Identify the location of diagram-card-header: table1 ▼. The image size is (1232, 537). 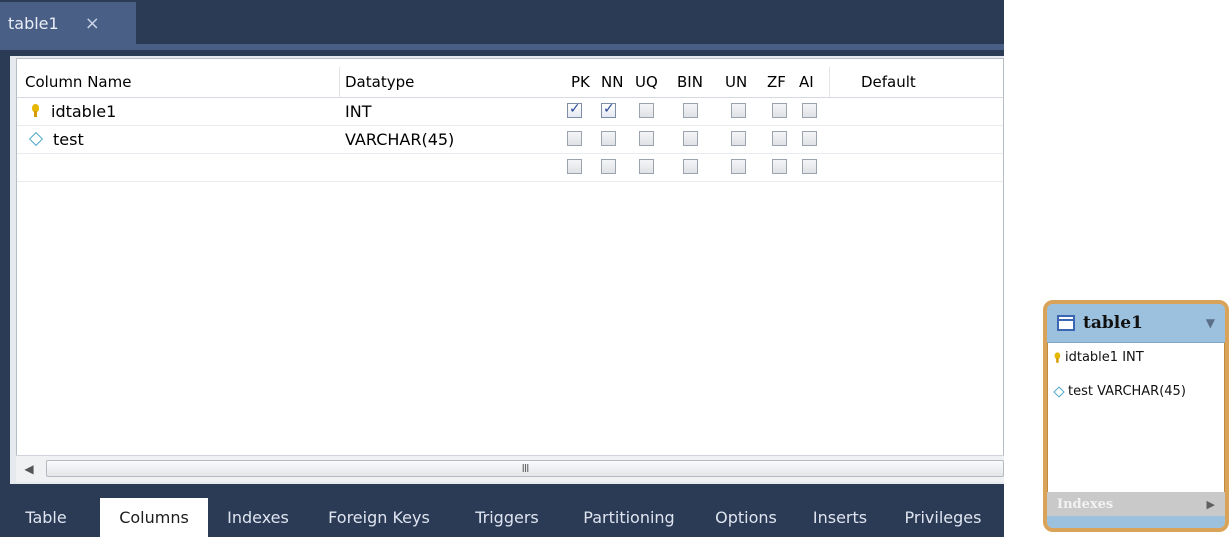
(1136, 323).